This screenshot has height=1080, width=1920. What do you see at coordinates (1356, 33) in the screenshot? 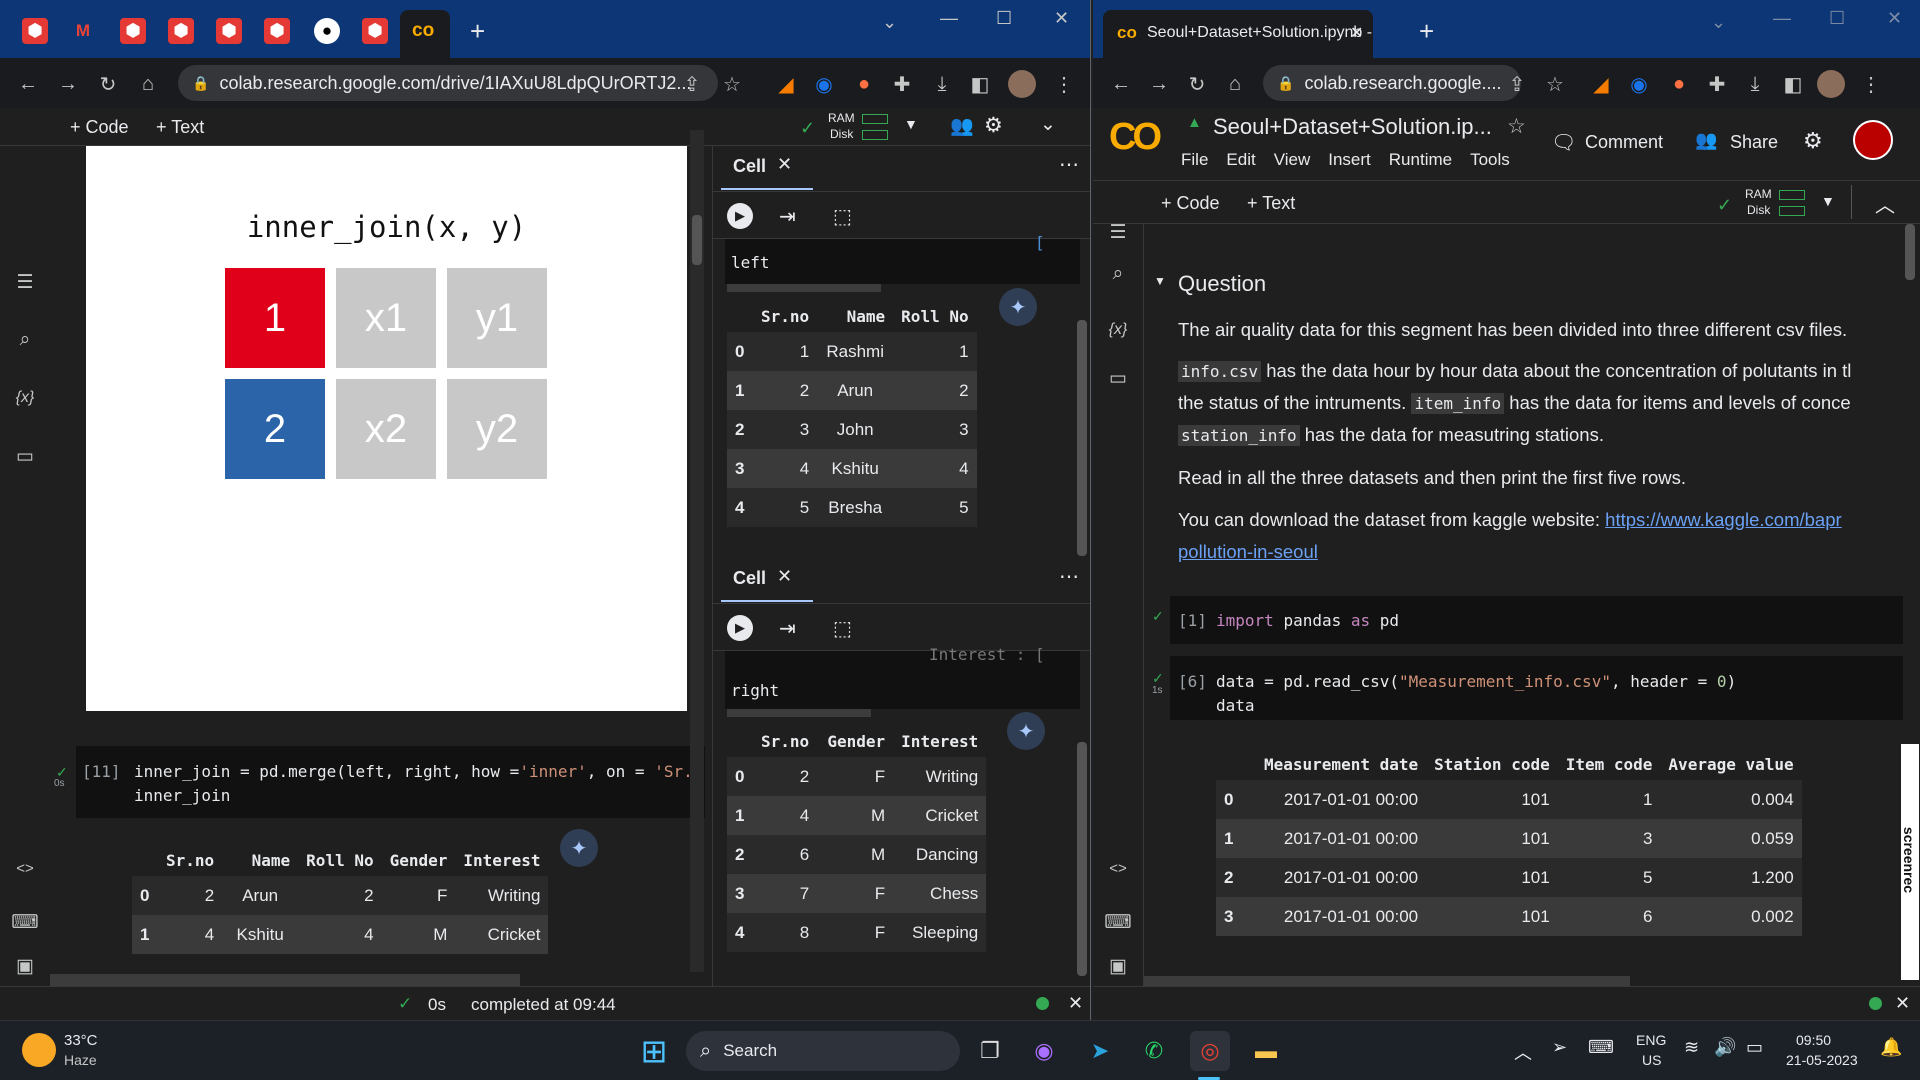
I see `tab-close-icon: ✕` at bounding box center [1356, 33].